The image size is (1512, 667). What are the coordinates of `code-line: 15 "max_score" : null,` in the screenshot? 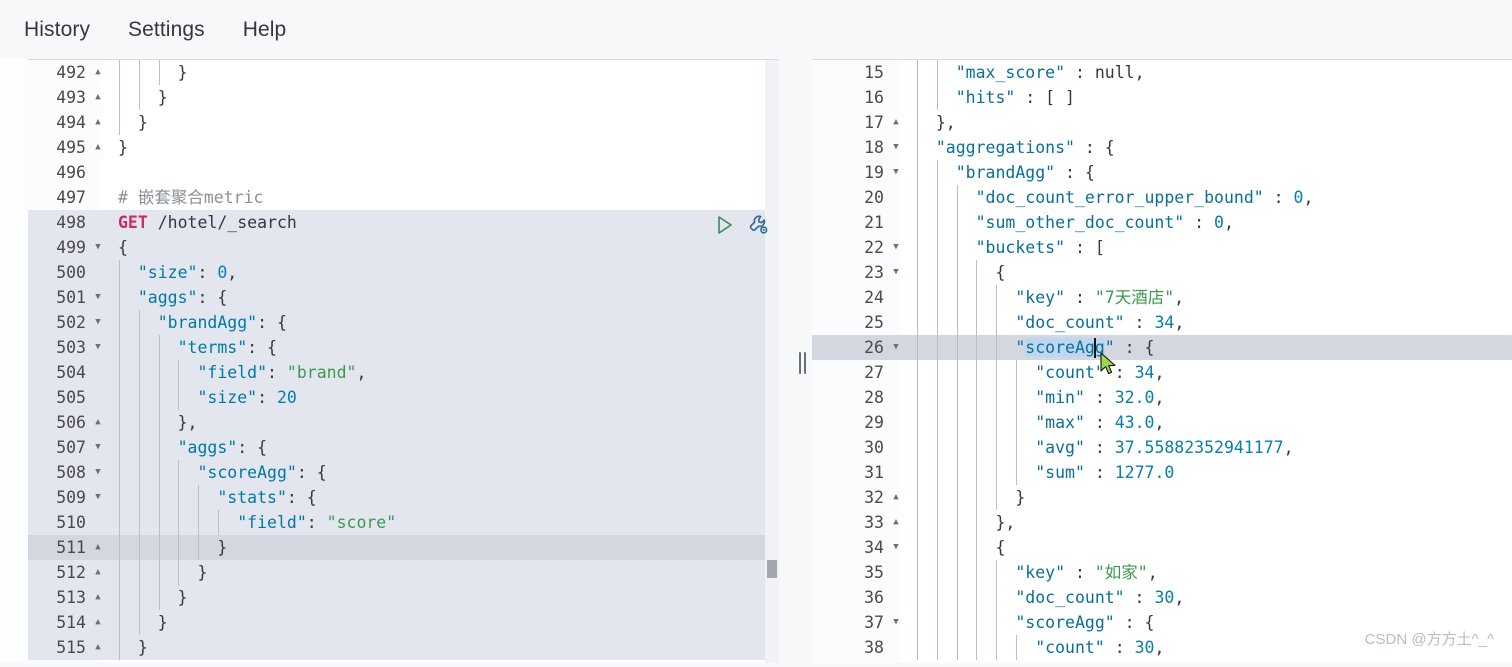 It's located at (1162, 72).